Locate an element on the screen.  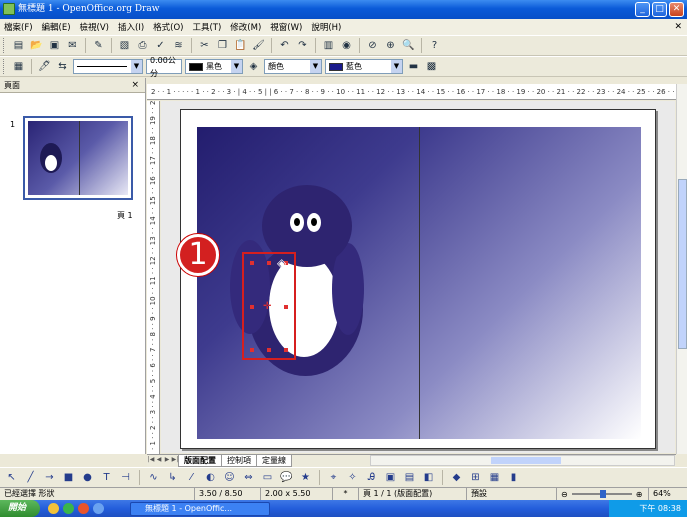
flowchart-icon: ▭ is located at coordinates (267, 477).